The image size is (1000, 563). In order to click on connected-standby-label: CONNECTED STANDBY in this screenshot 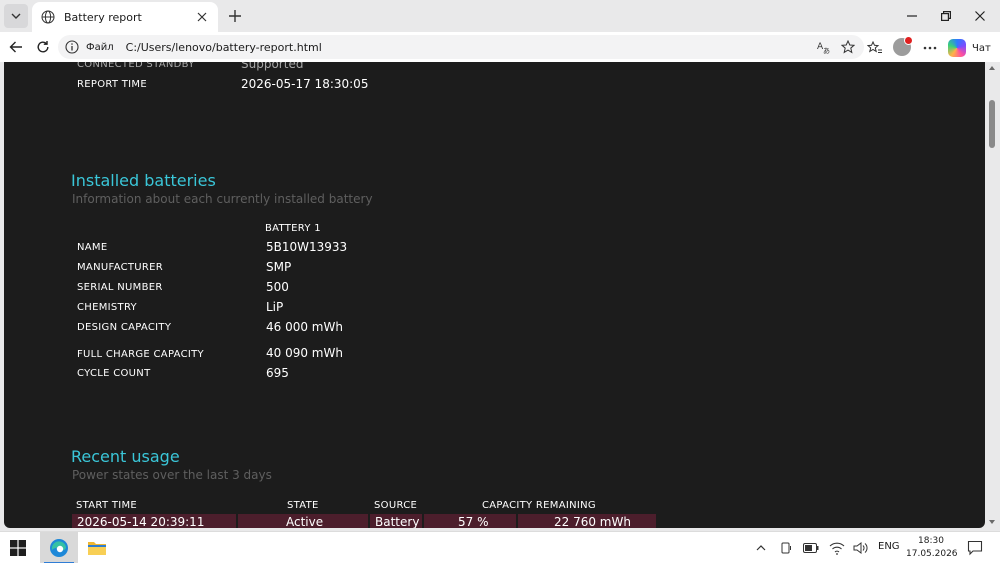, I will do `click(136, 66)`.